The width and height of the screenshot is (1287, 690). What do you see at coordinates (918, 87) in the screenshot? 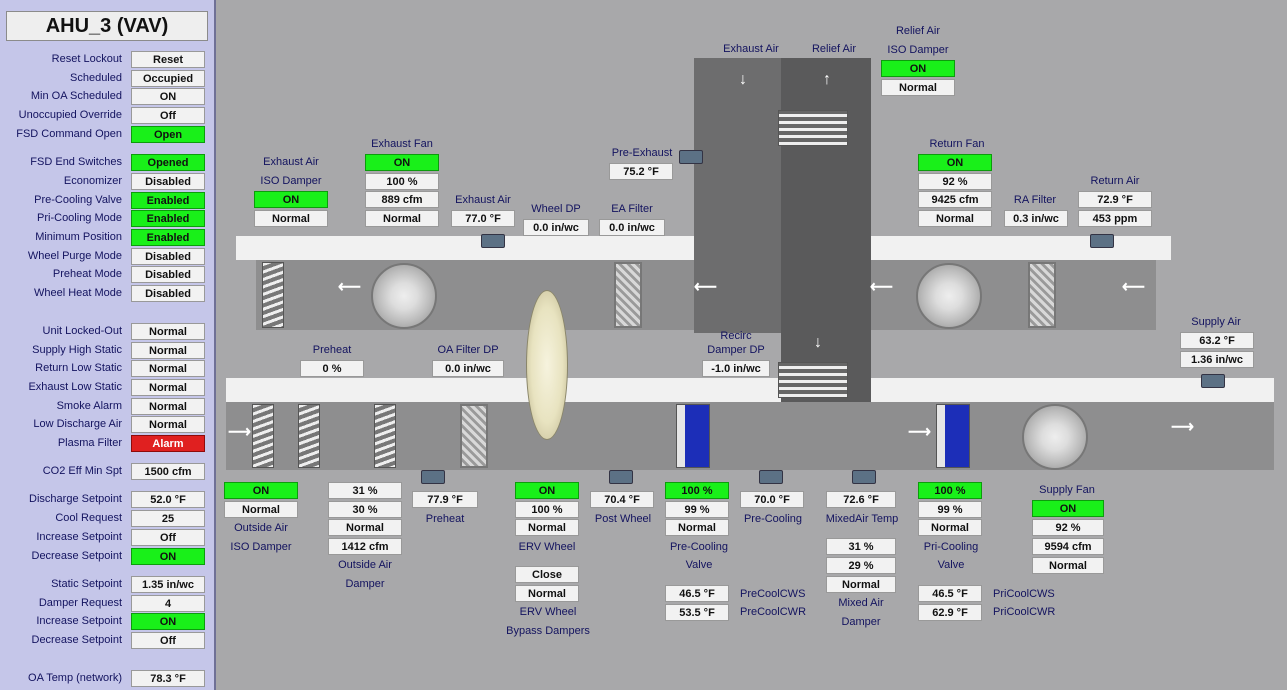
I see `relief-iso-alarm: Normal` at bounding box center [918, 87].